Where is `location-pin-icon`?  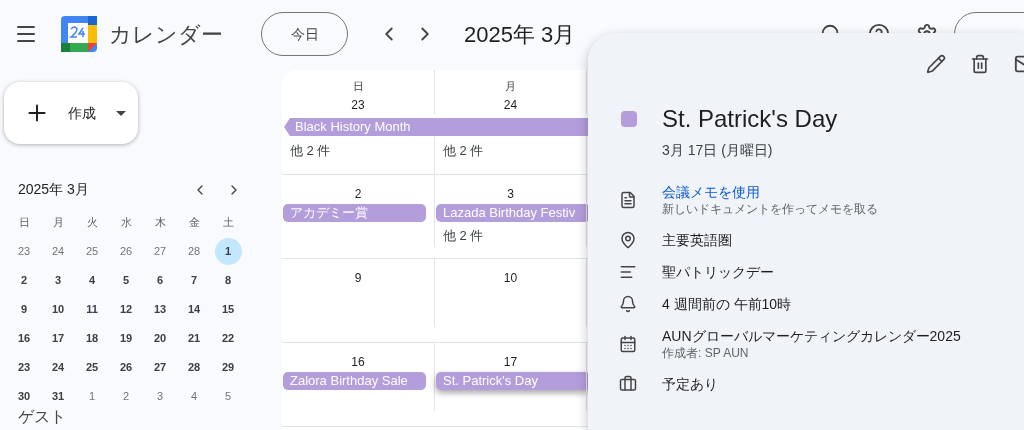 location-pin-icon is located at coordinates (628, 240).